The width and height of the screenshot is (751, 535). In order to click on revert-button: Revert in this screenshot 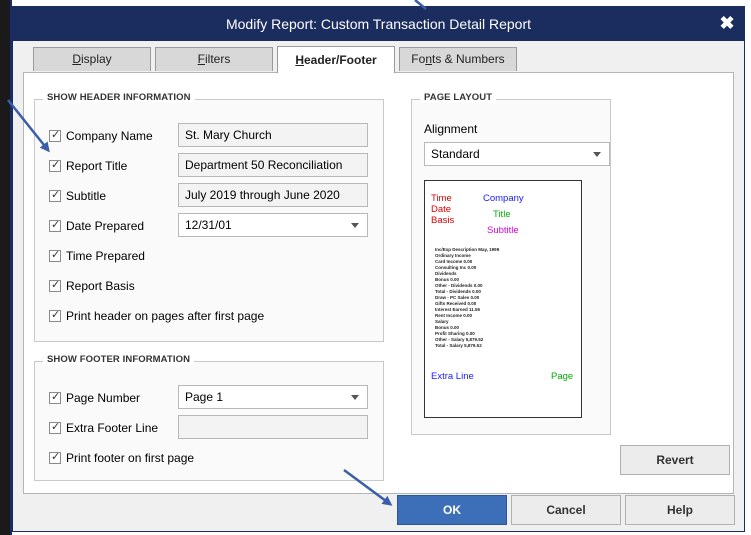, I will do `click(675, 460)`.